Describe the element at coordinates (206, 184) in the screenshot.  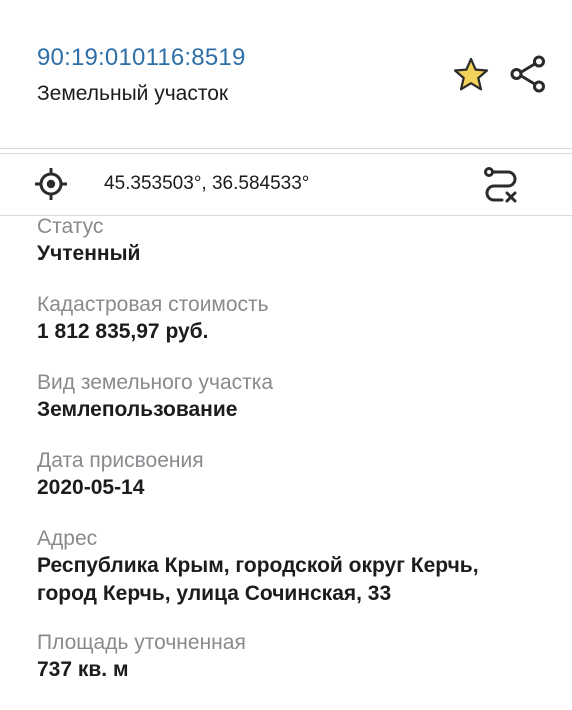
I see `coordinates-text: 45.353503°, 36.584533°` at that location.